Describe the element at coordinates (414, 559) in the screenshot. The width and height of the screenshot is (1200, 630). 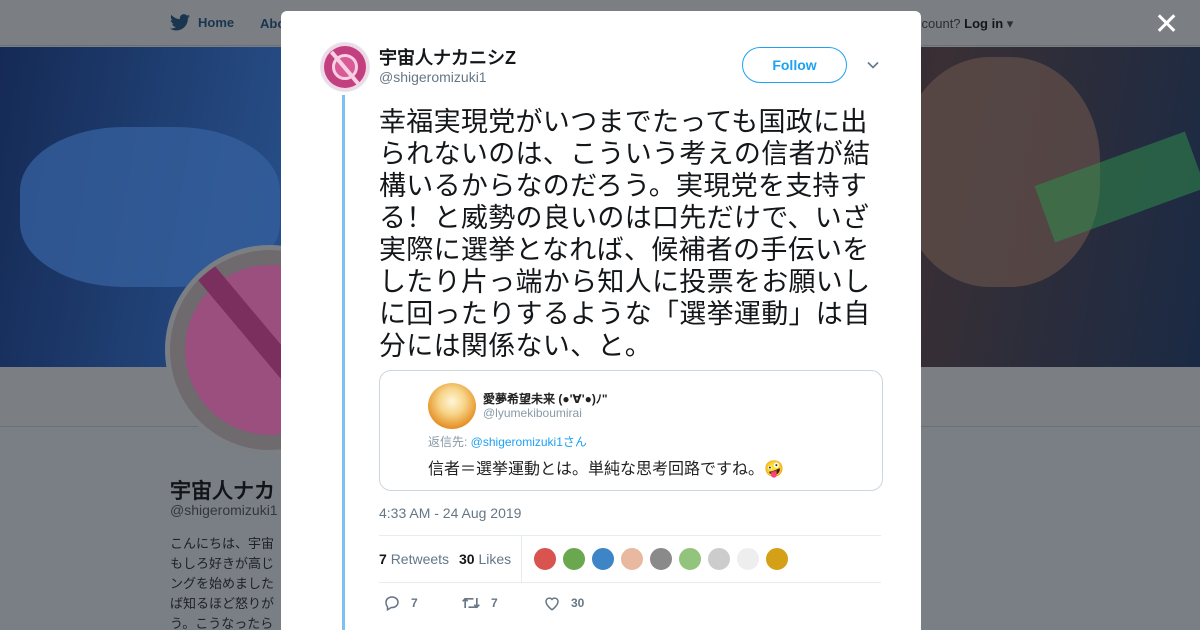
I see `retweets-stat: 7 Retweets` at that location.